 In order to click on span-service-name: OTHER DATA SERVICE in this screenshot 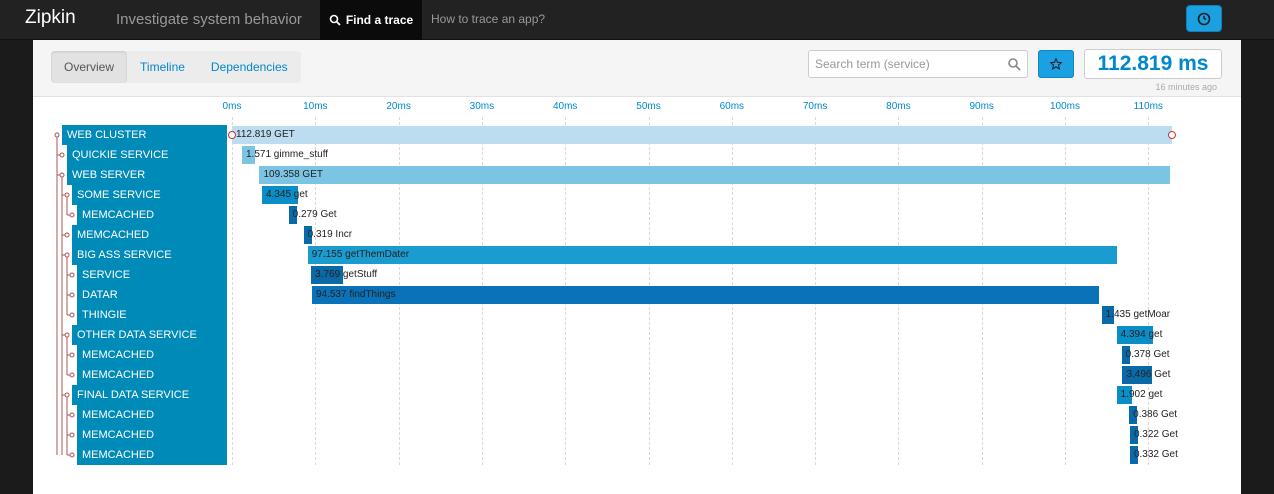, I will do `click(149, 335)`.